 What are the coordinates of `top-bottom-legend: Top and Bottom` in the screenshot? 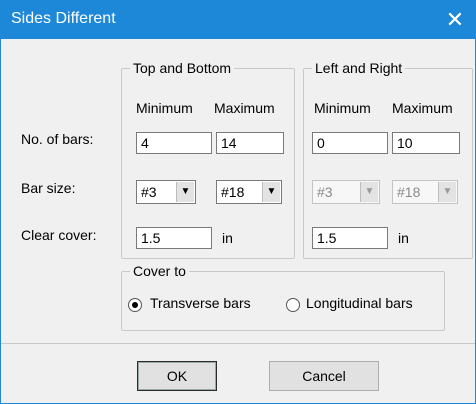 It's located at (182, 68).